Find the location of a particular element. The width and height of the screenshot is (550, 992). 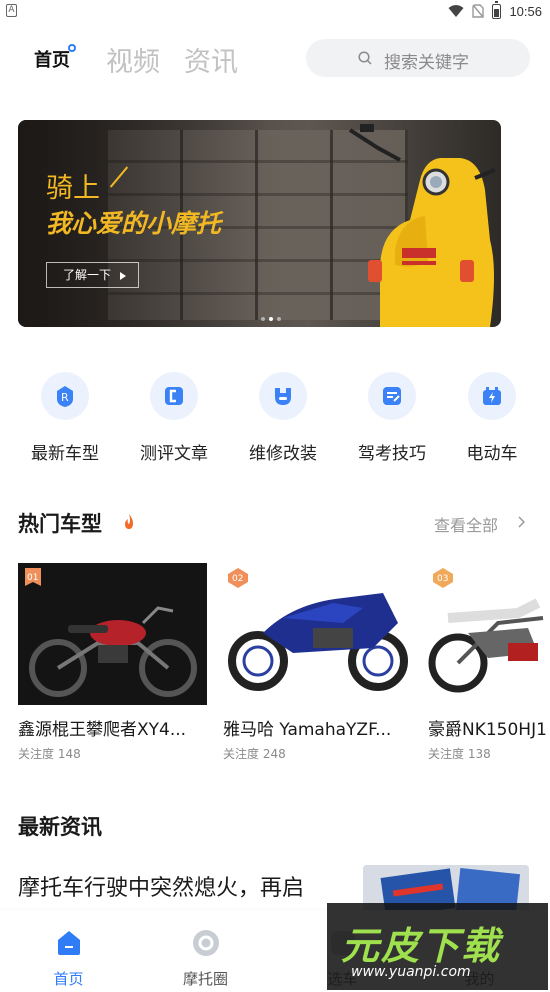

rank-number: 02 is located at coordinates (237, 579).